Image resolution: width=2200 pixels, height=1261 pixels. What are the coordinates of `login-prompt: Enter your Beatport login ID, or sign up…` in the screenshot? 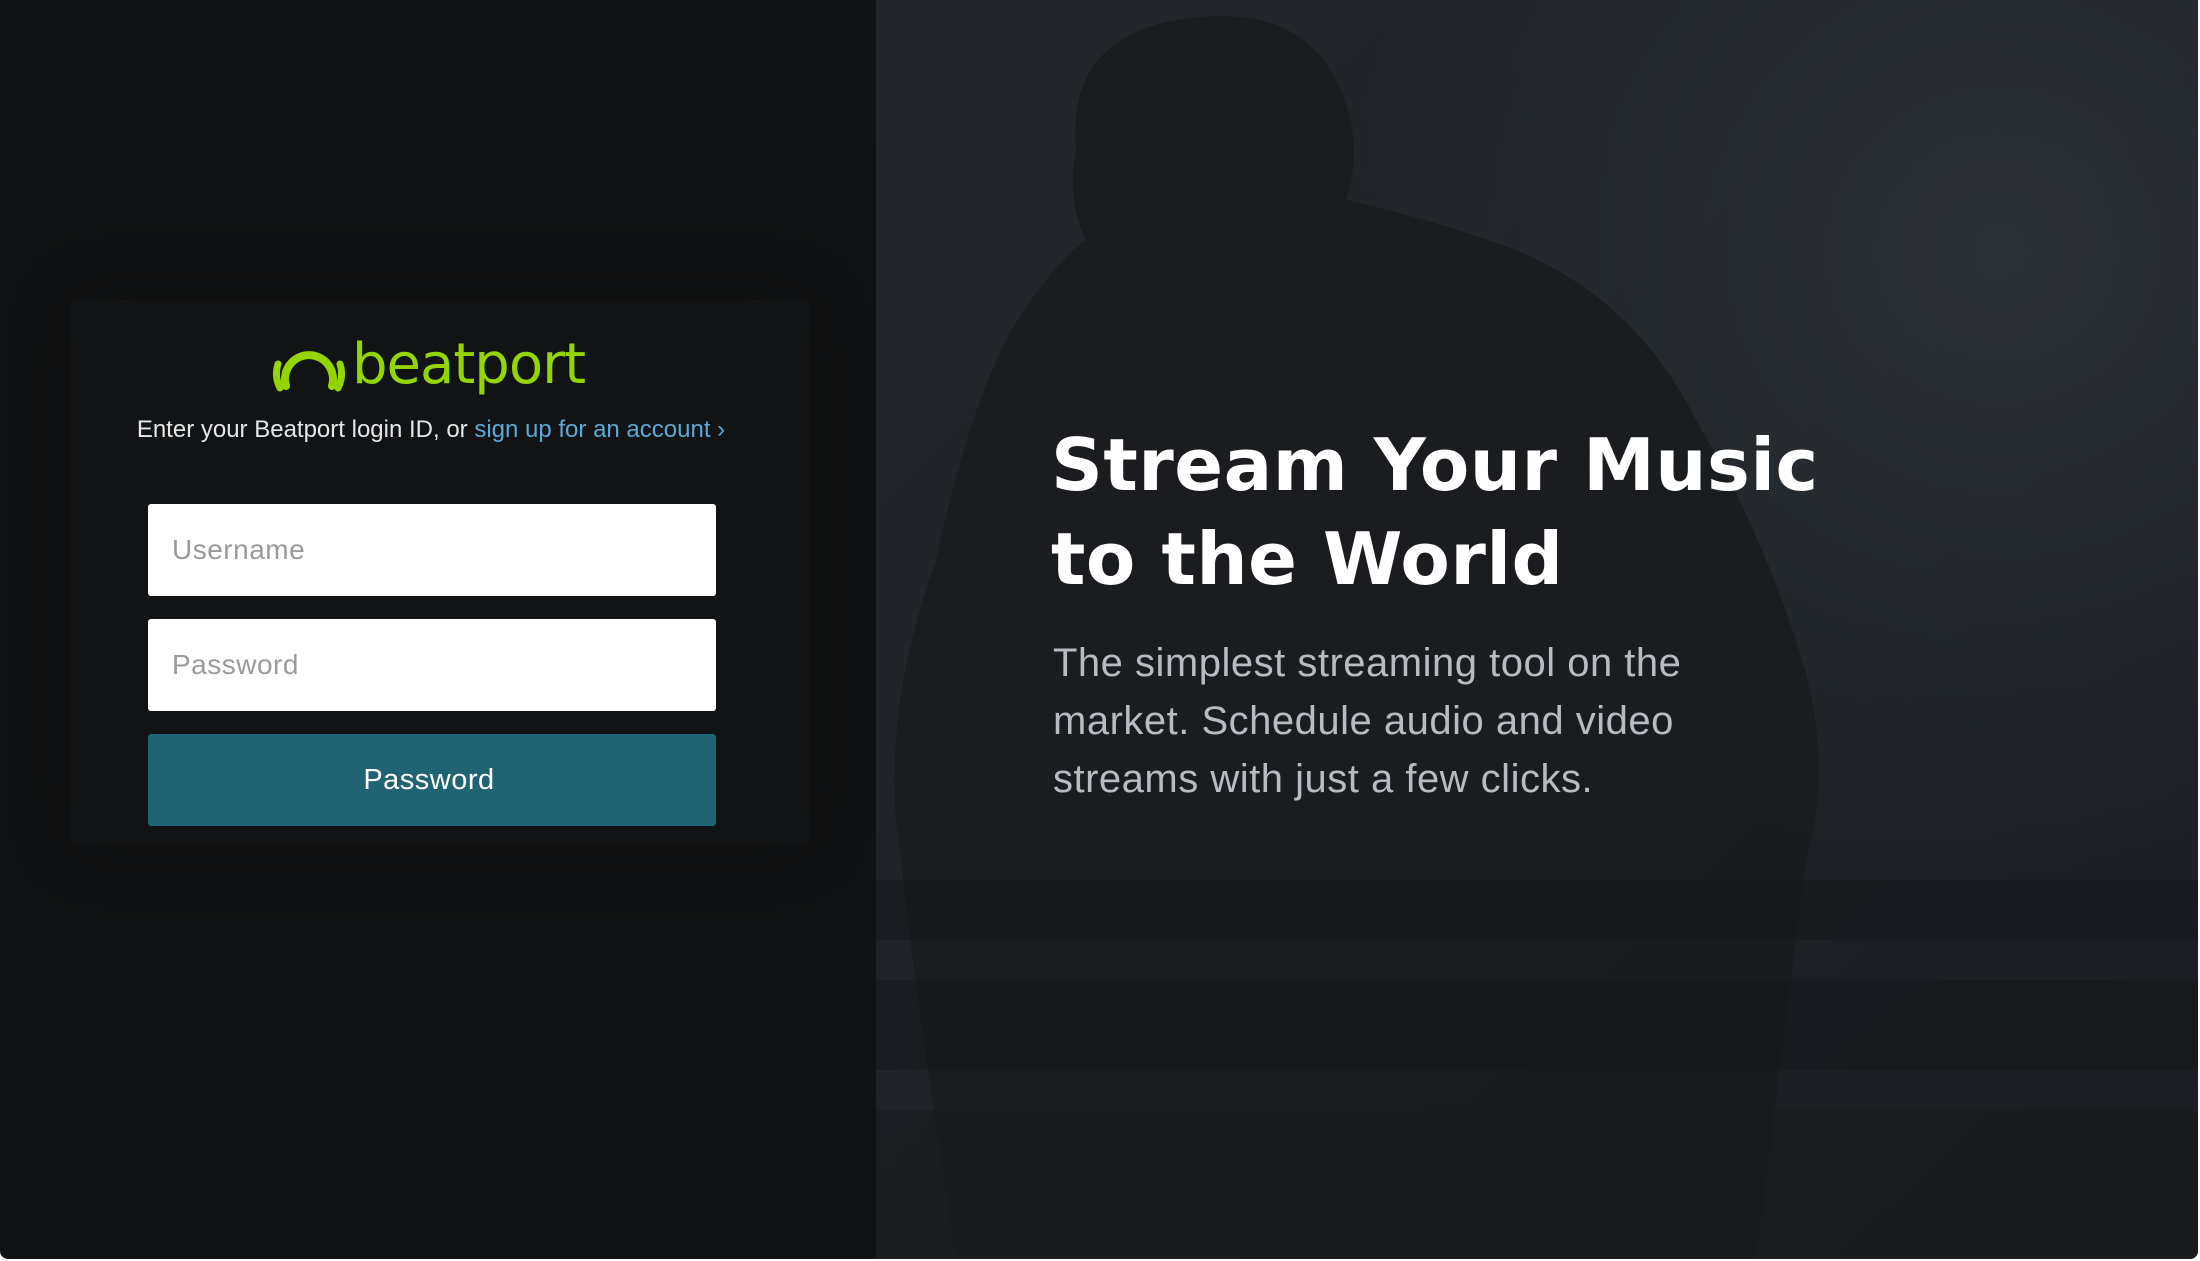 It's located at (431, 430).